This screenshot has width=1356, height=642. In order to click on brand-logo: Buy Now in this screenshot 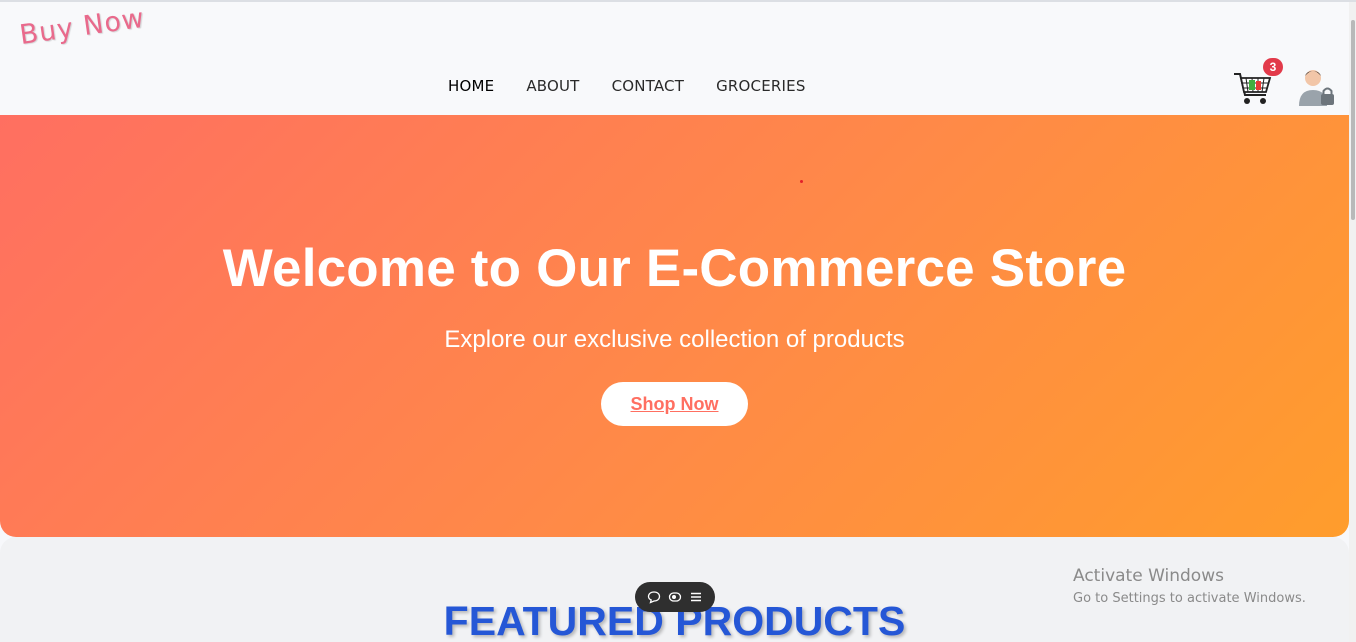, I will do `click(82, 27)`.